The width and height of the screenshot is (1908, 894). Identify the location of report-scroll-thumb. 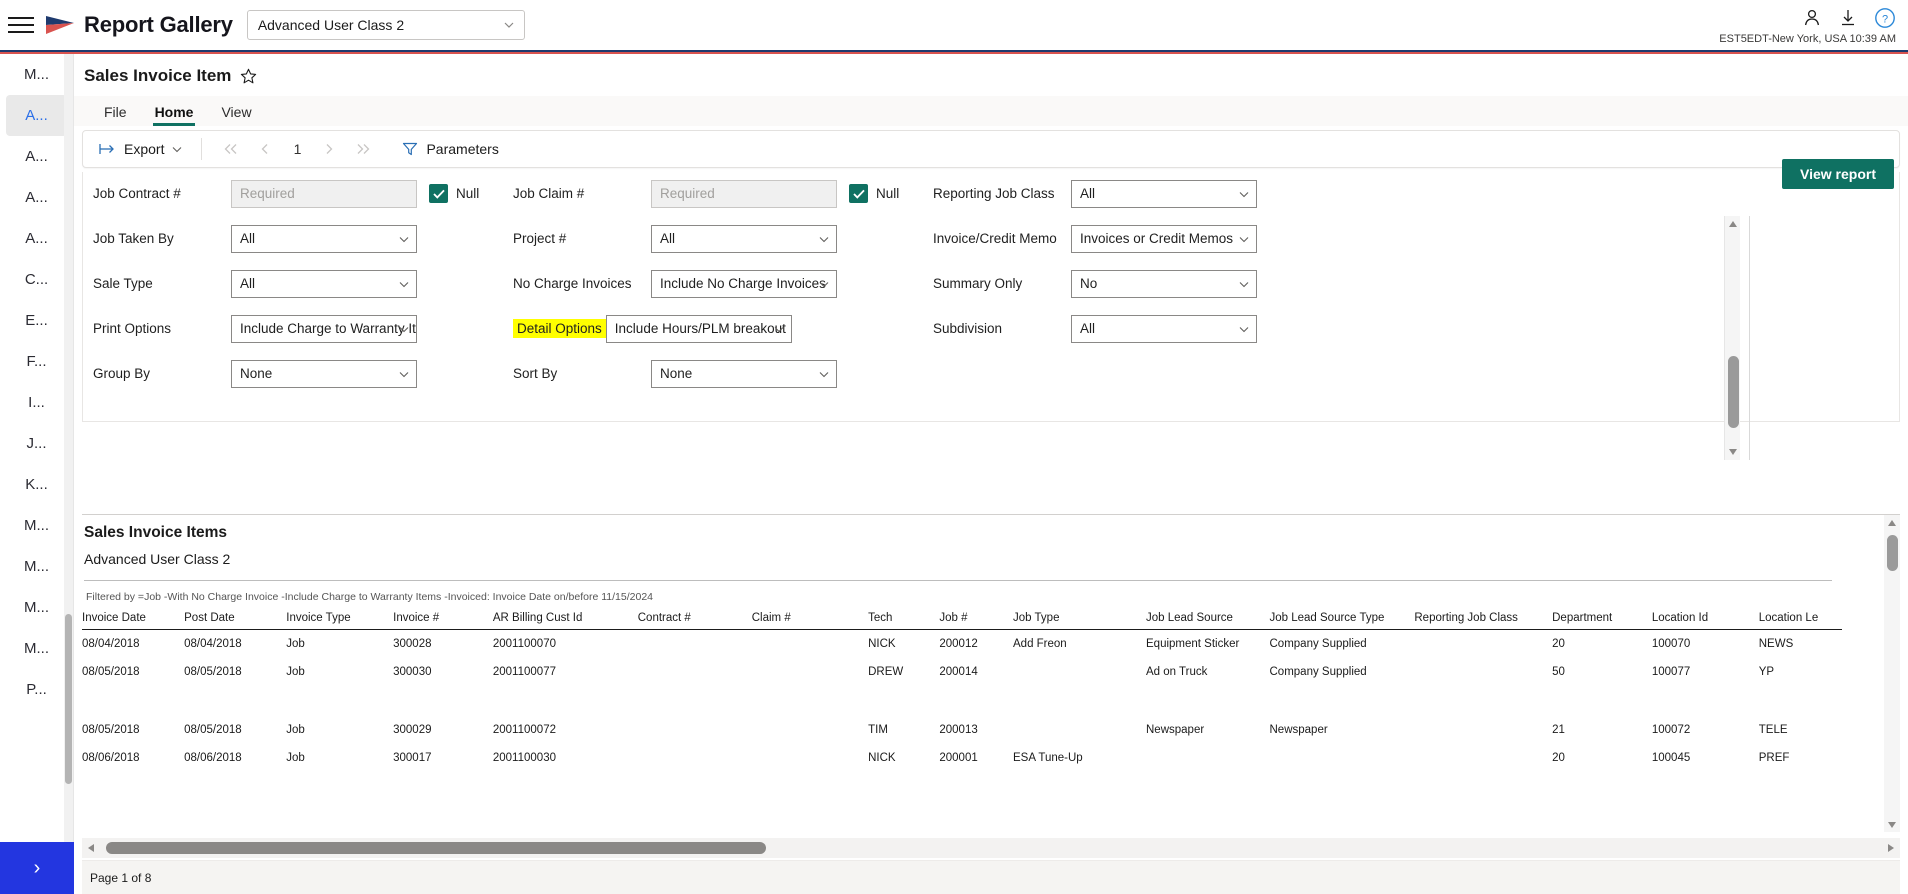
(1892, 553).